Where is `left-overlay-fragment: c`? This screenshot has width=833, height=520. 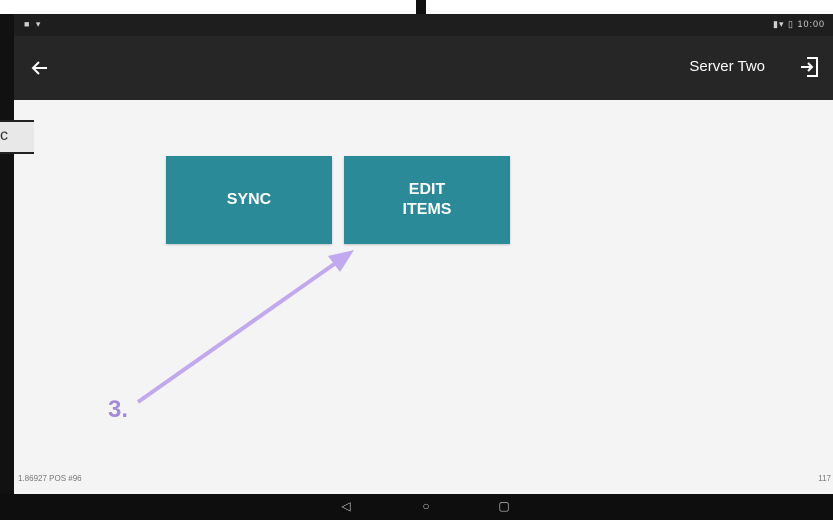
left-overlay-fragment: c is located at coordinates (17, 137).